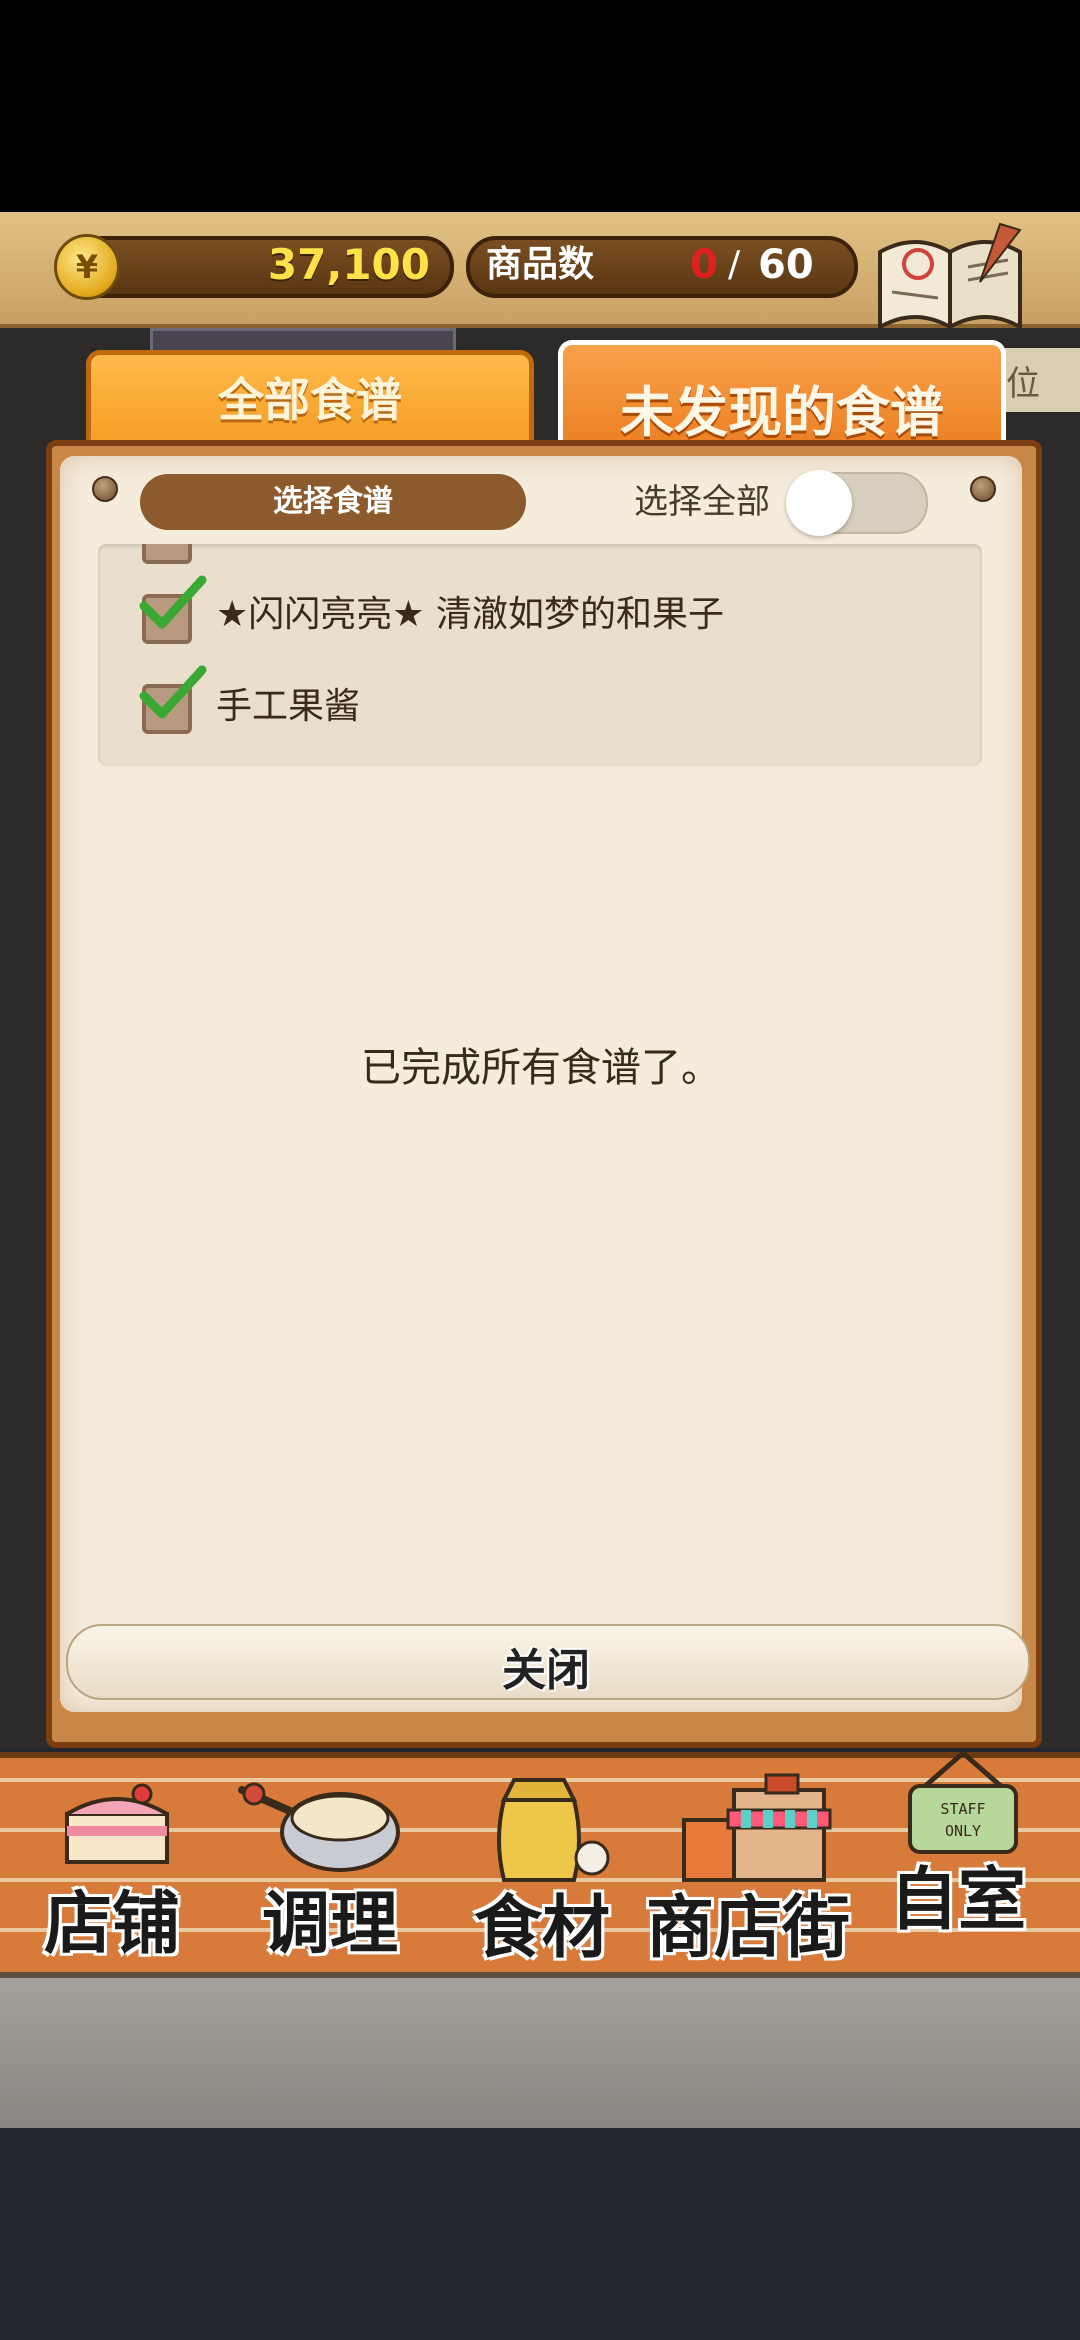 Image resolution: width=1080 pixels, height=2340 pixels. Describe the element at coordinates (540, 106) in the screenshot. I see `top-band` at that location.